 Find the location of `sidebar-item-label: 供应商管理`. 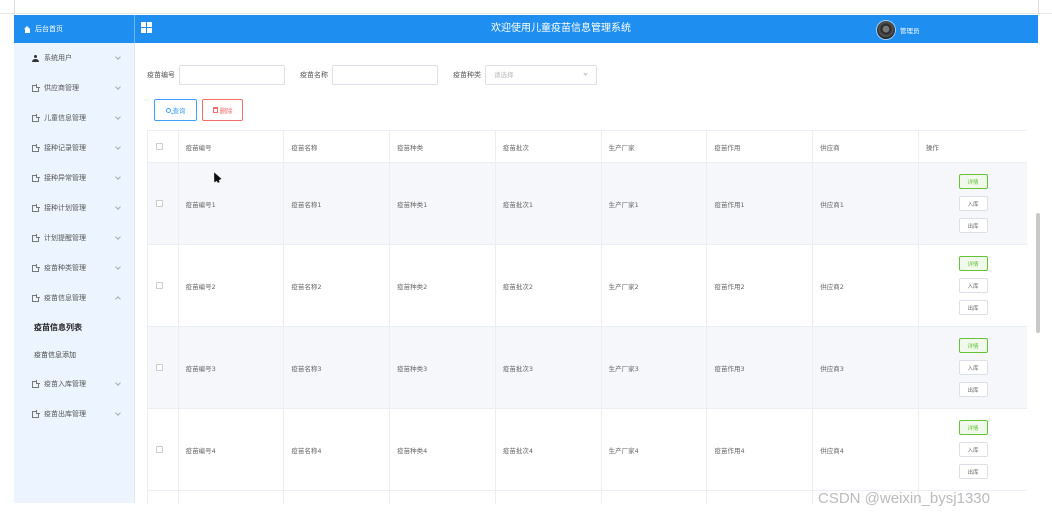

sidebar-item-label: 供应商管理 is located at coordinates (61, 88).